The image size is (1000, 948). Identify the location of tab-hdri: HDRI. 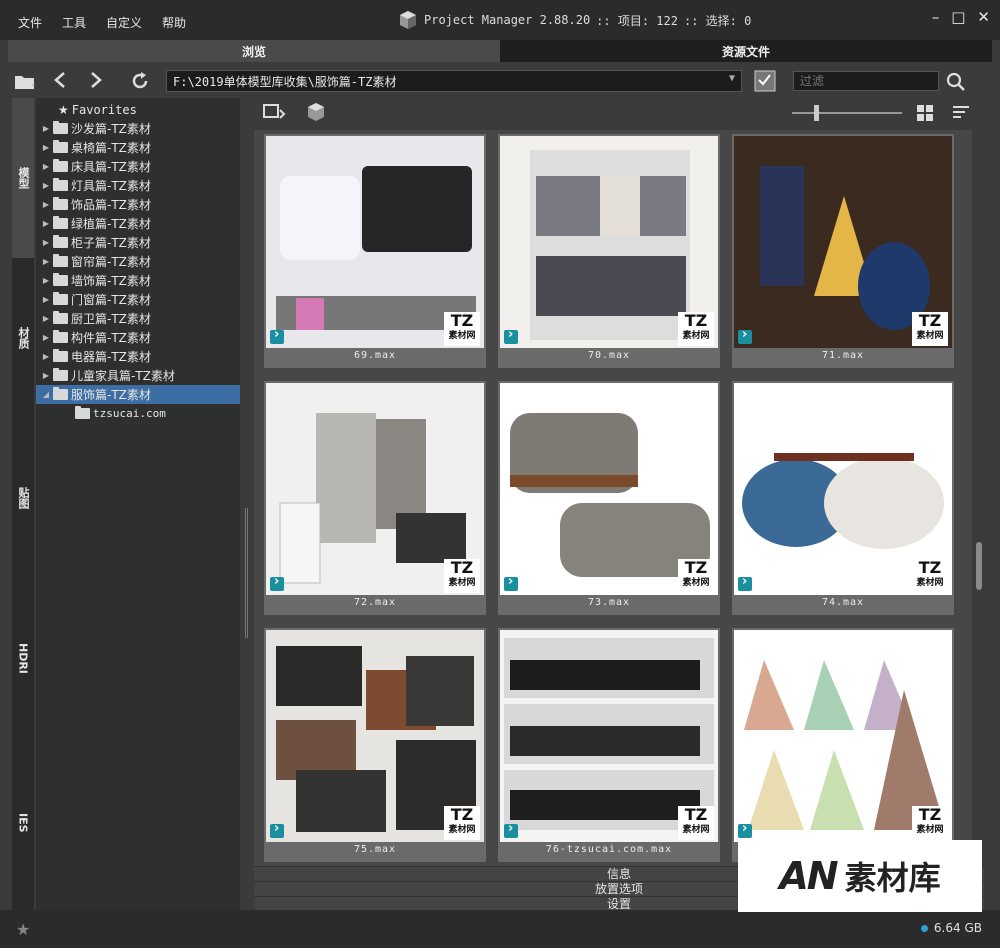
(23, 658).